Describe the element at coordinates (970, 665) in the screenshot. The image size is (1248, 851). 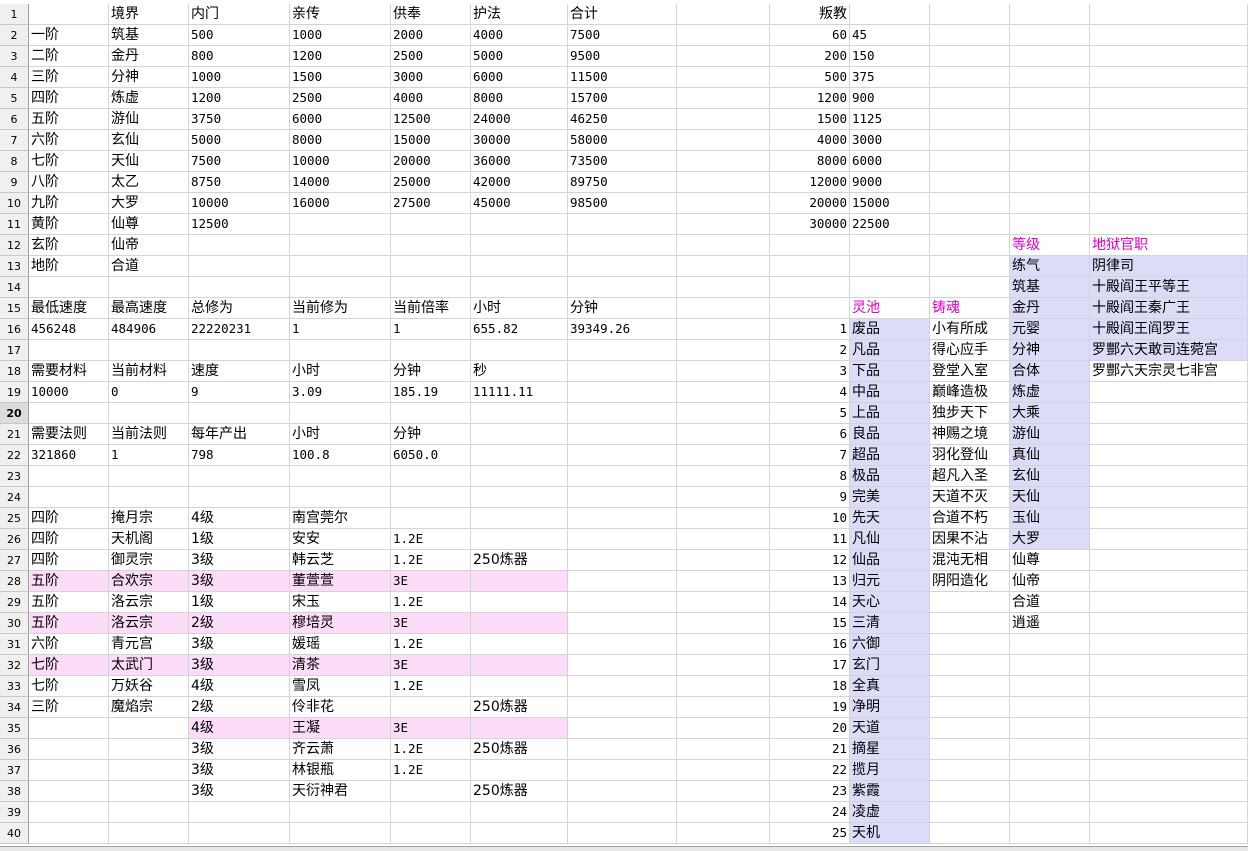
I see `cell-K32` at that location.